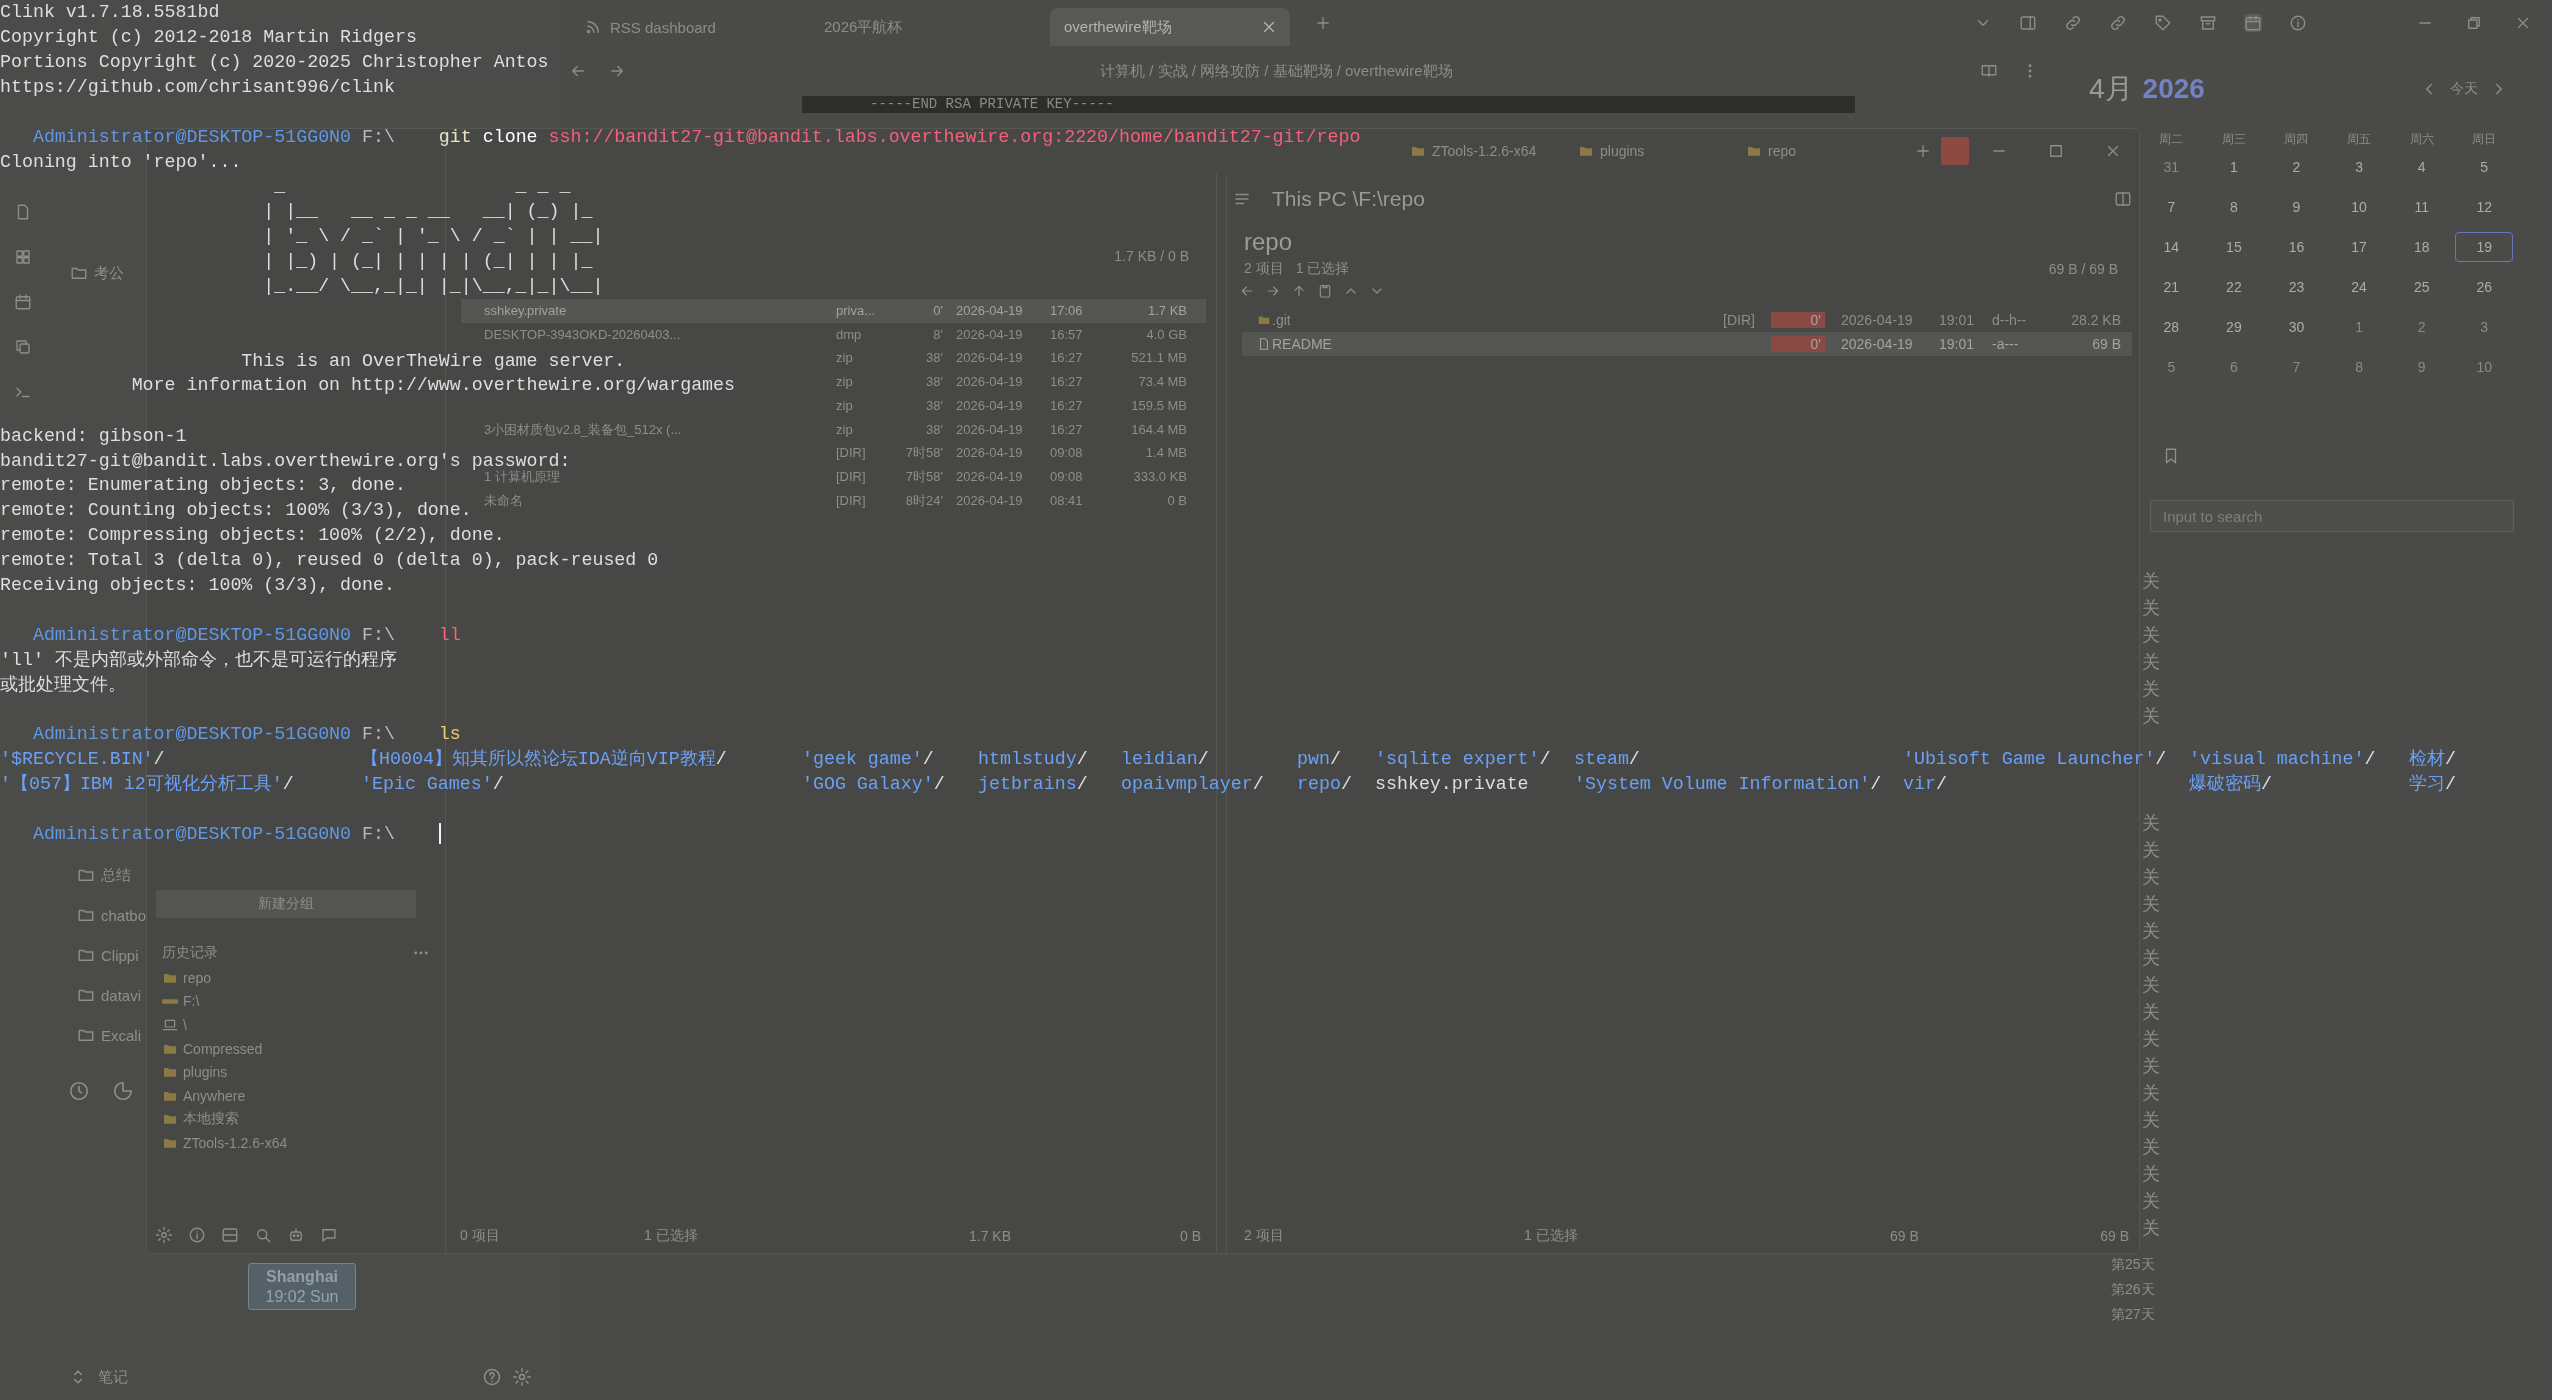  I want to click on folder-label: 考公, so click(109, 273).